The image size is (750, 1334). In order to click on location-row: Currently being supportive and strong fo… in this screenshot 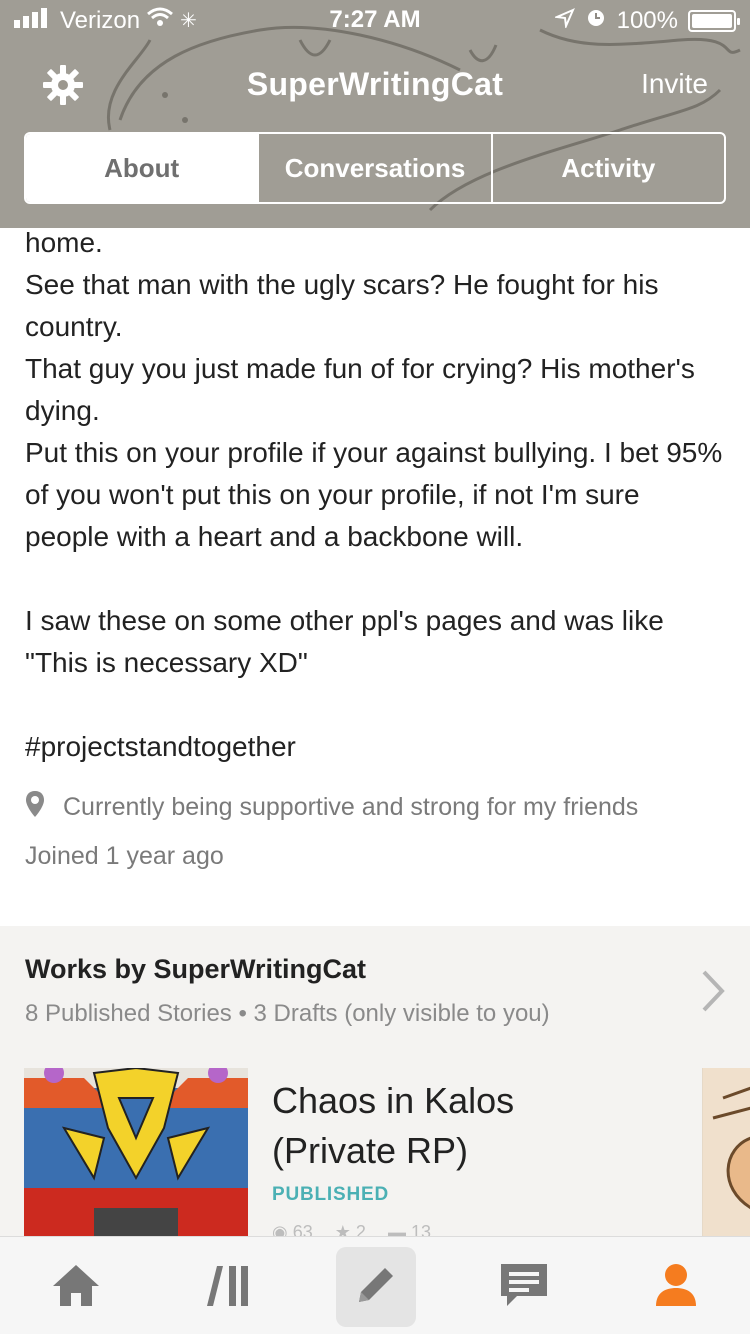, I will do `click(331, 807)`.